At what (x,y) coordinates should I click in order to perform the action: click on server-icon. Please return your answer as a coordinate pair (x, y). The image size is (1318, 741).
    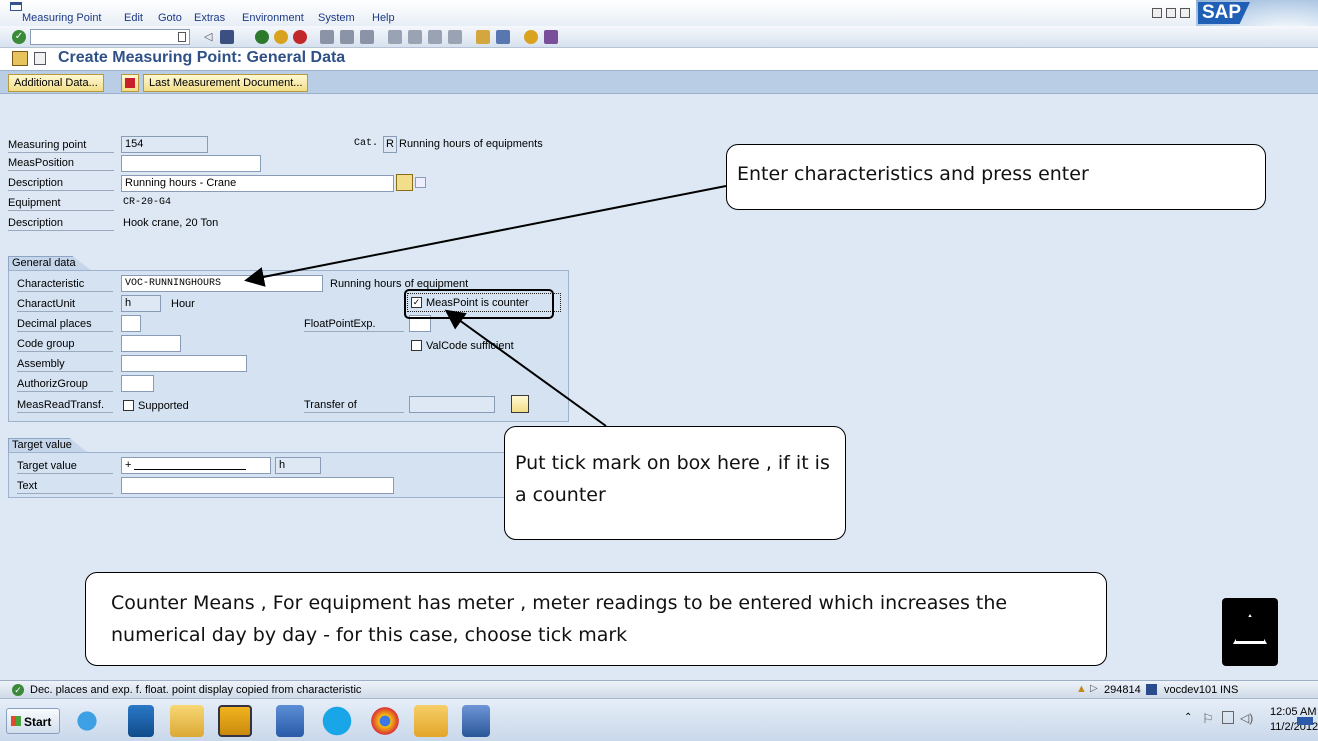
    Looking at the image, I should click on (1151, 689).